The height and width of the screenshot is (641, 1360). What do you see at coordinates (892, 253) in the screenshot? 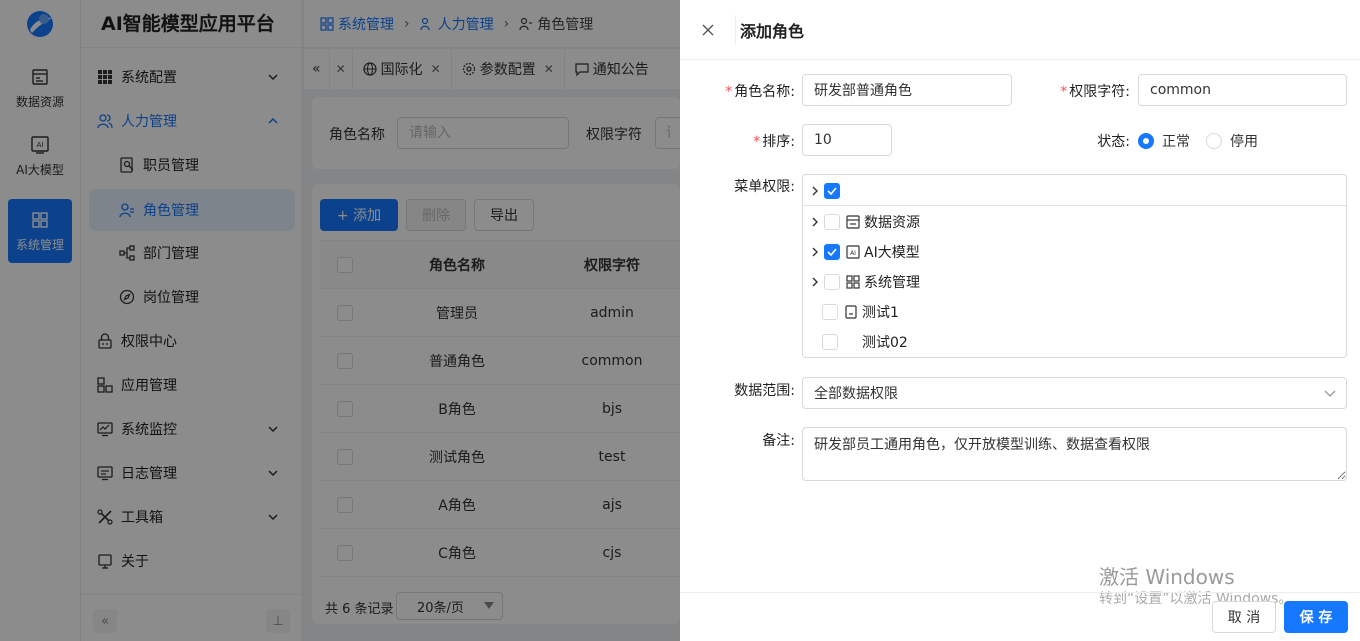
I see `tree-node-label: AI大模型` at bounding box center [892, 253].